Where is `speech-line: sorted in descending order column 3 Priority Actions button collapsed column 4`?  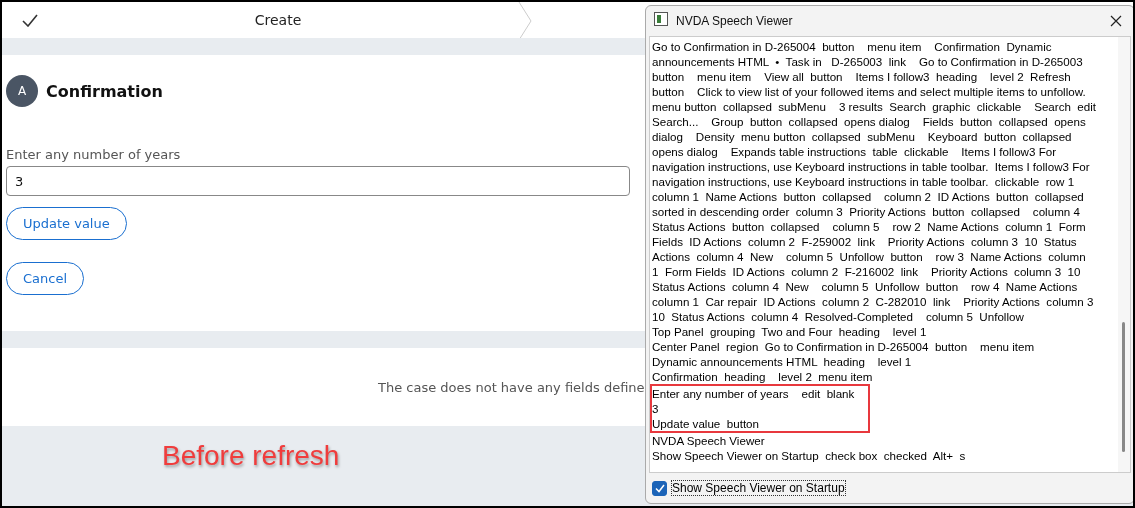
speech-line: sorted in descending order column 3 Priority Actions button collapsed column 4 is located at coordinates (866, 211).